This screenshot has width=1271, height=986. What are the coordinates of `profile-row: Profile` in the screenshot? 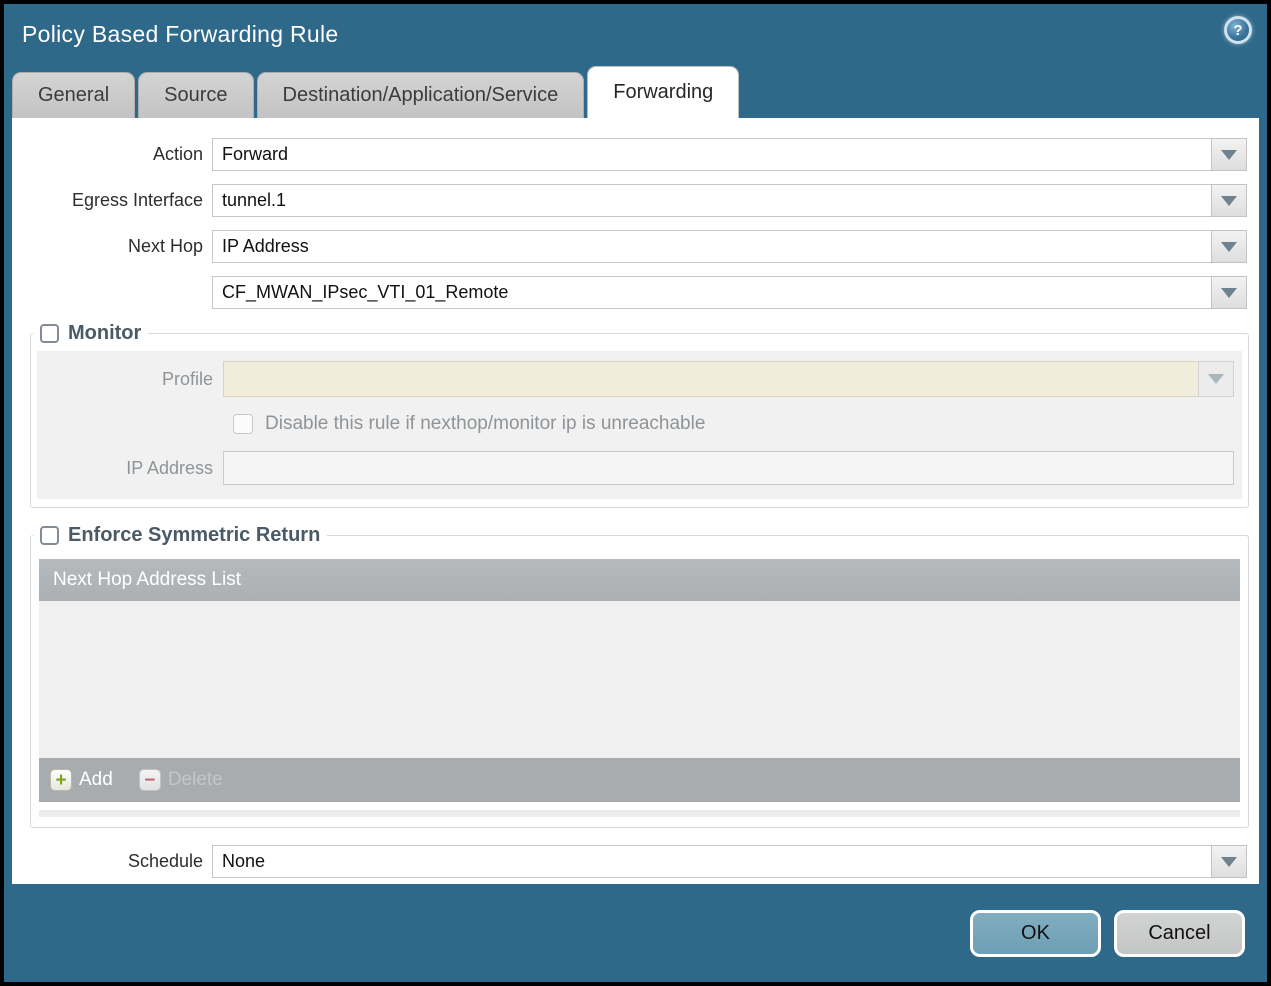 It's located at (637, 379).